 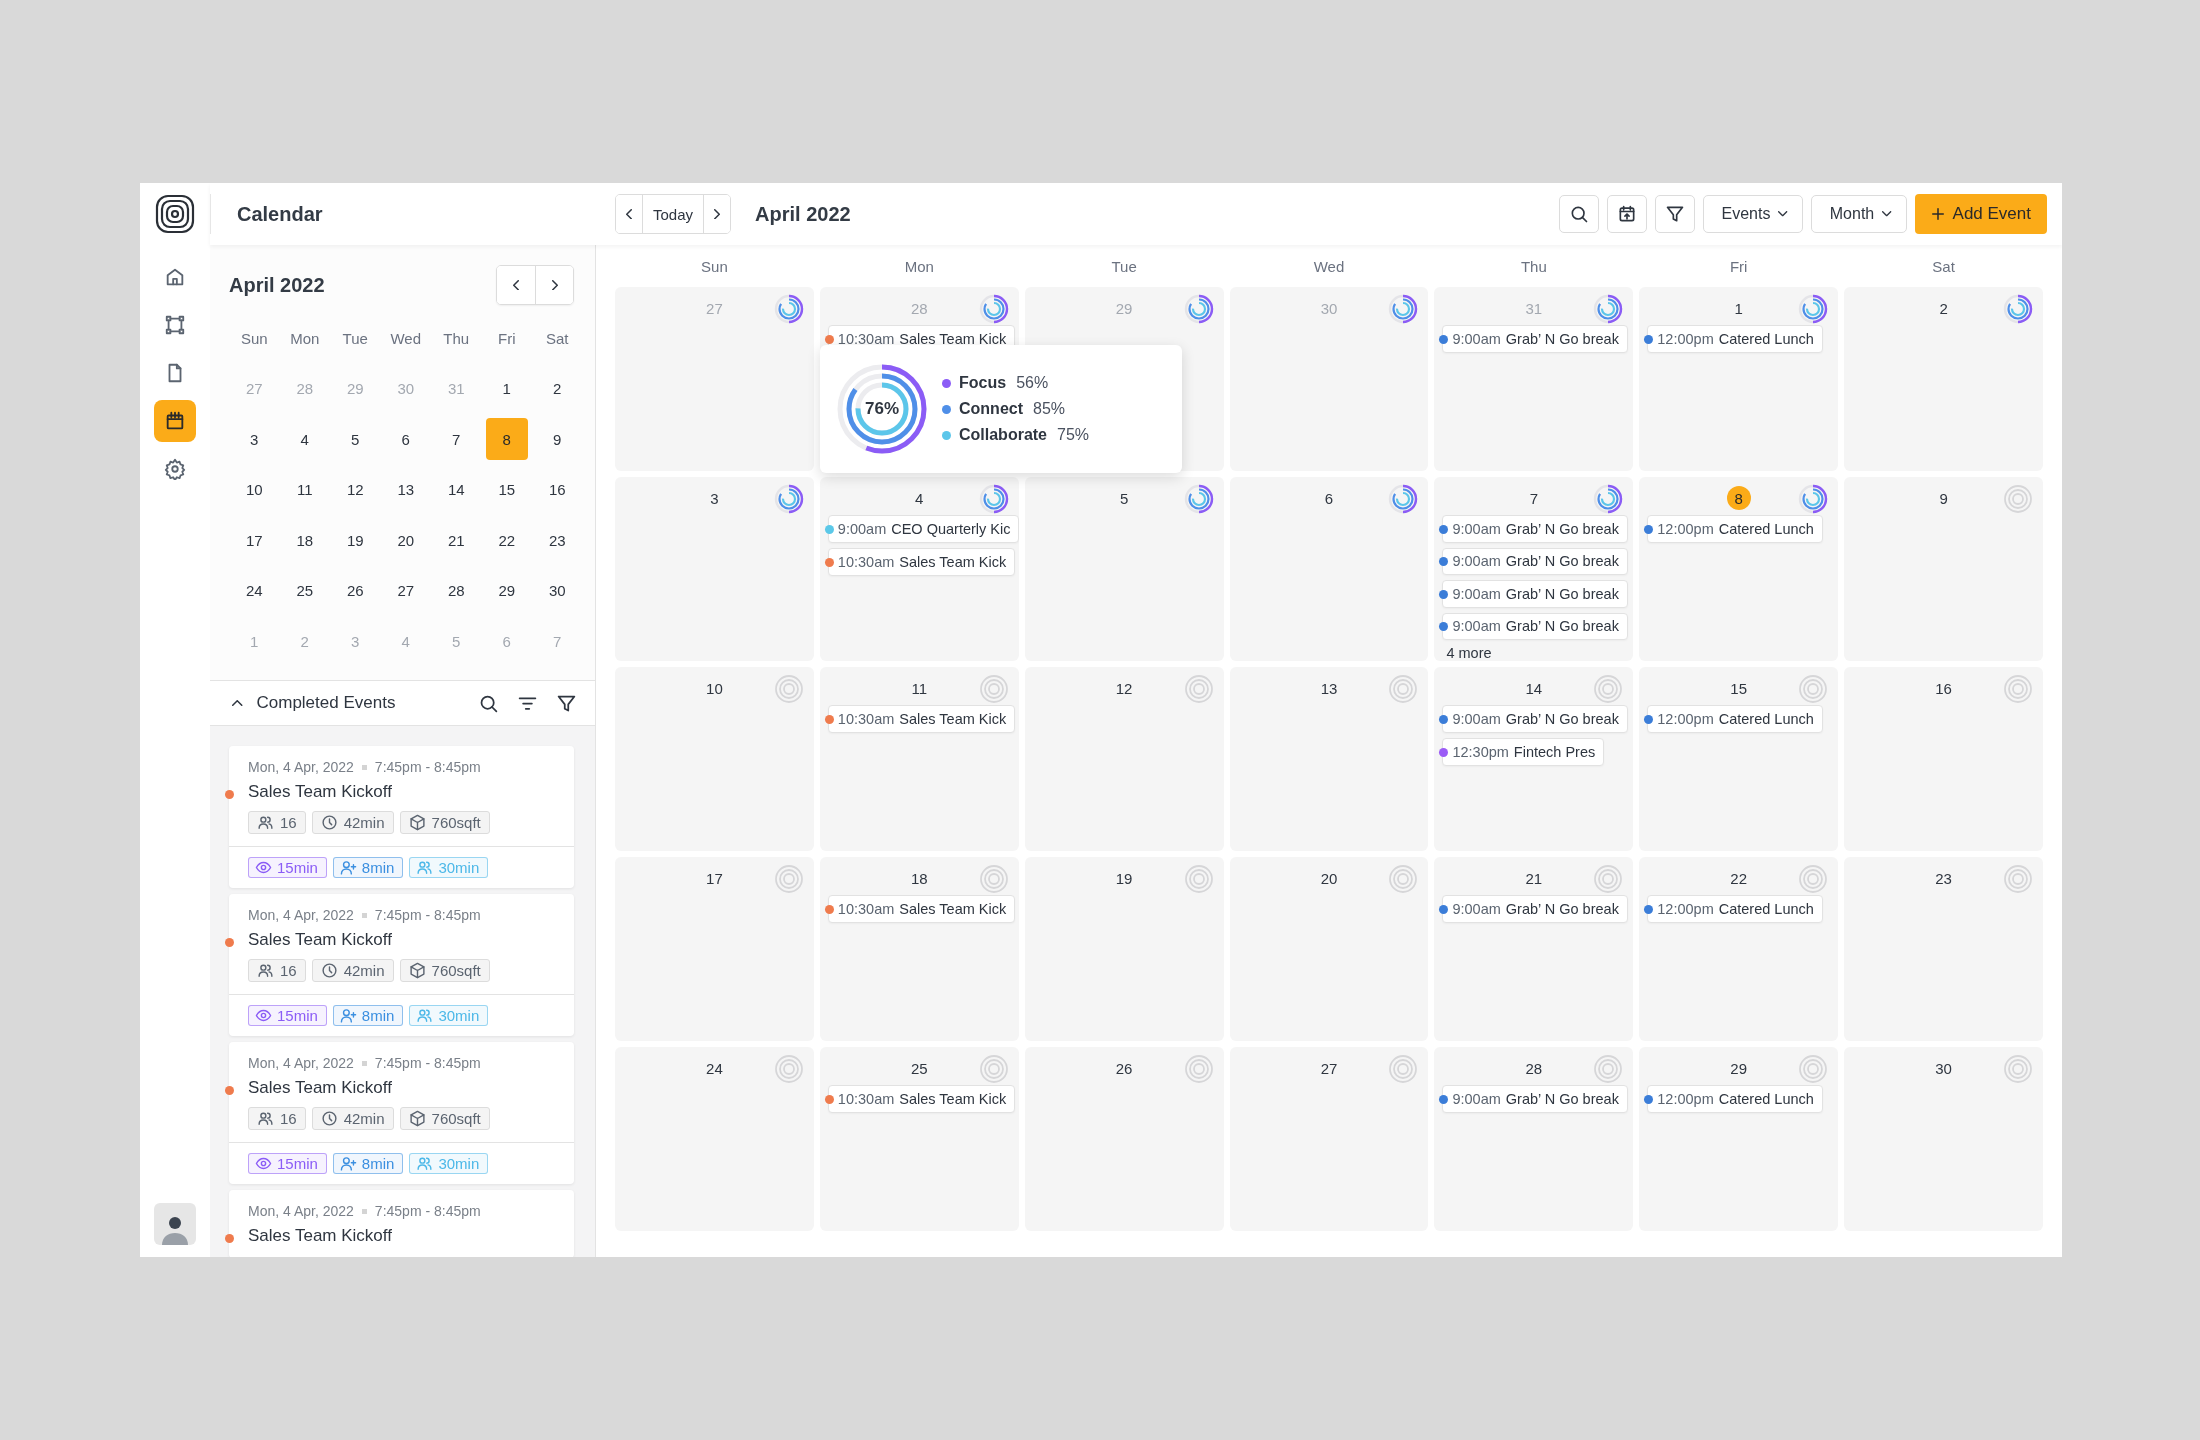 I want to click on nav-button, so click(x=175, y=421).